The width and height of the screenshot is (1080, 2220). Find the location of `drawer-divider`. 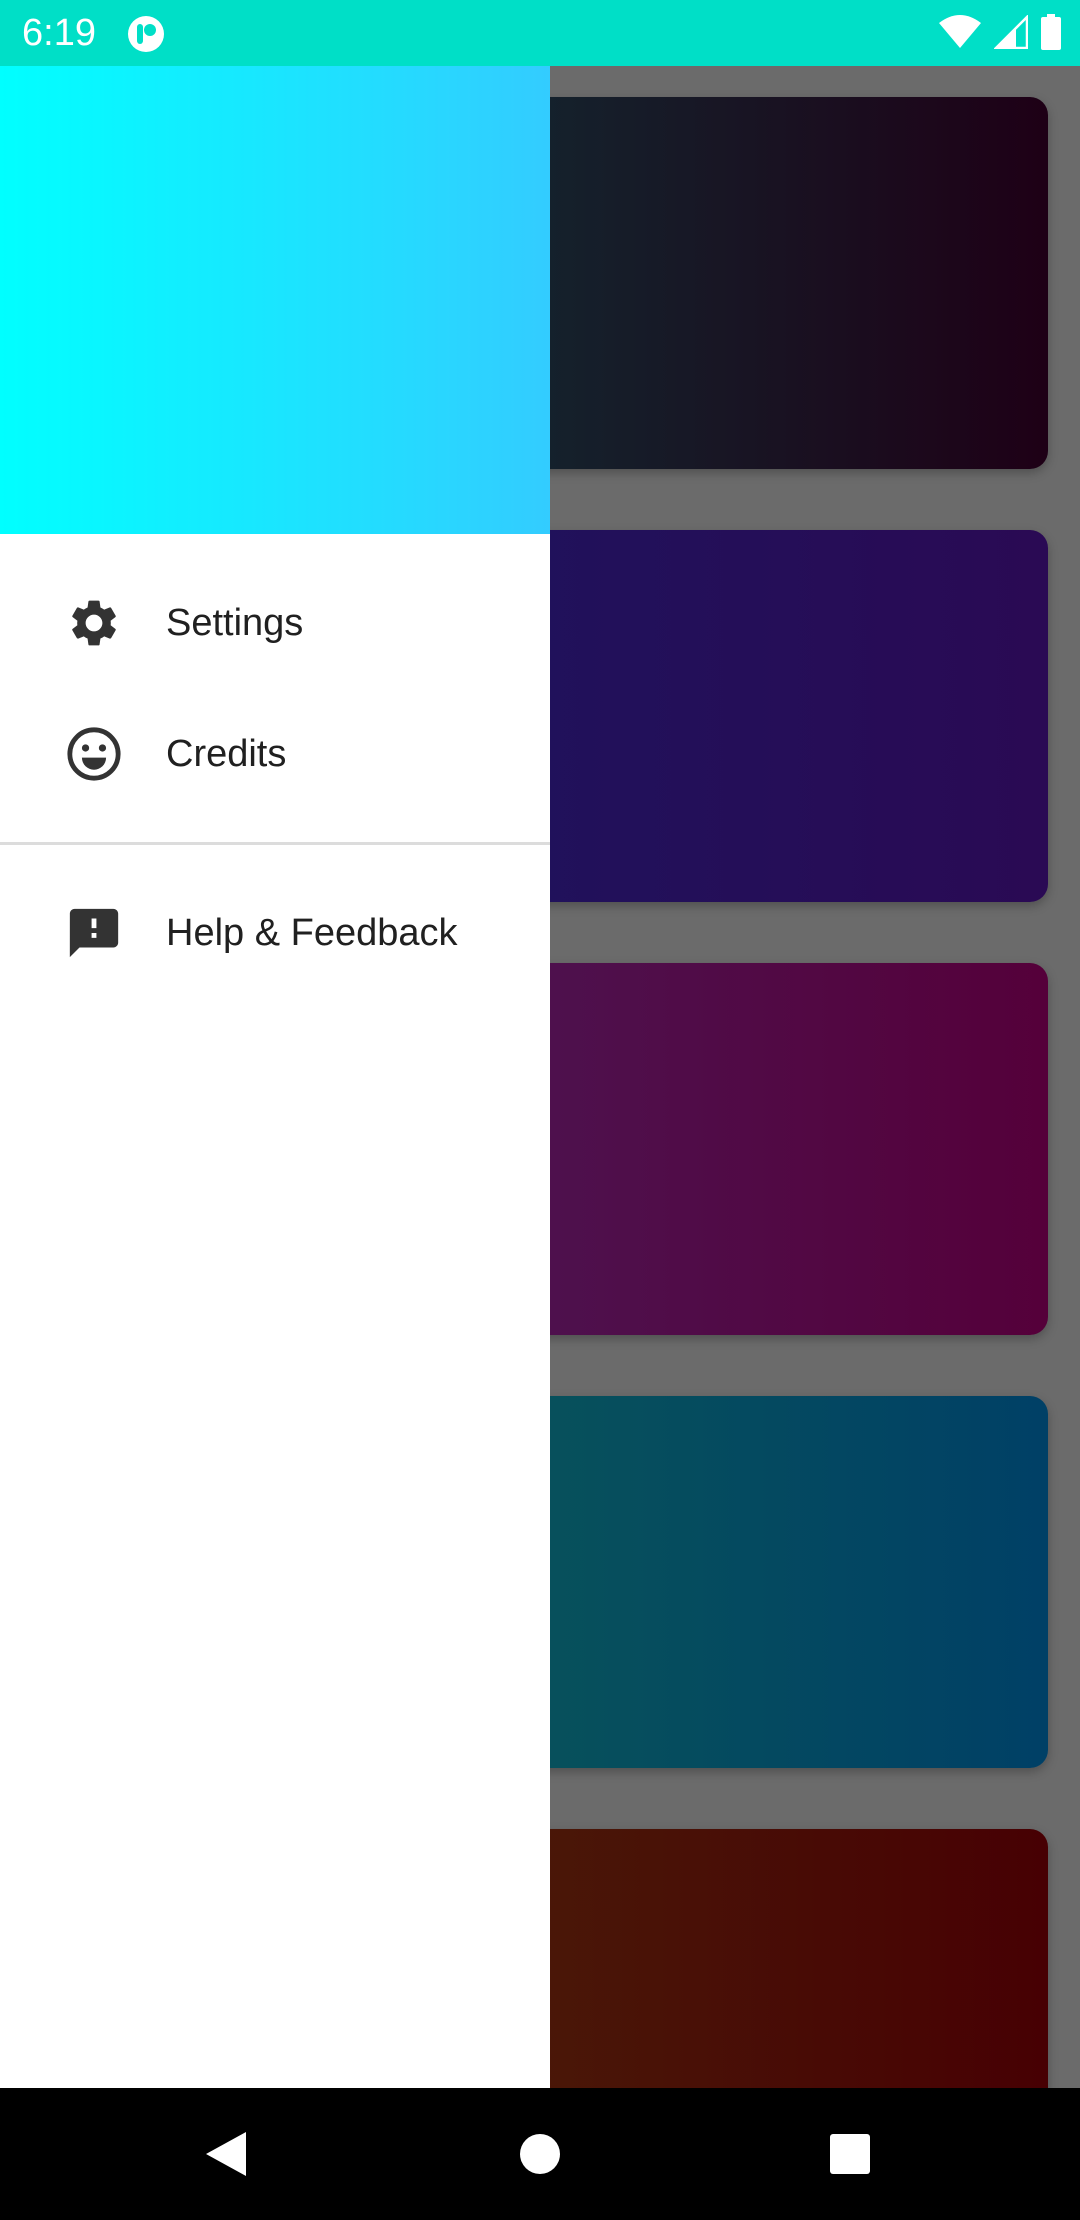

drawer-divider is located at coordinates (275, 843).